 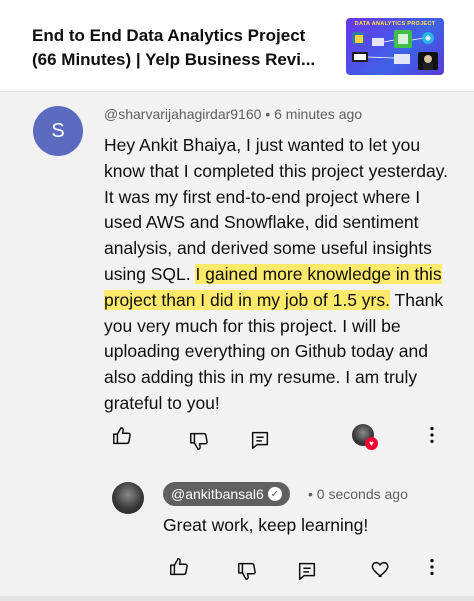 What do you see at coordinates (432, 567) in the screenshot?
I see `reply-more-vertical-icon` at bounding box center [432, 567].